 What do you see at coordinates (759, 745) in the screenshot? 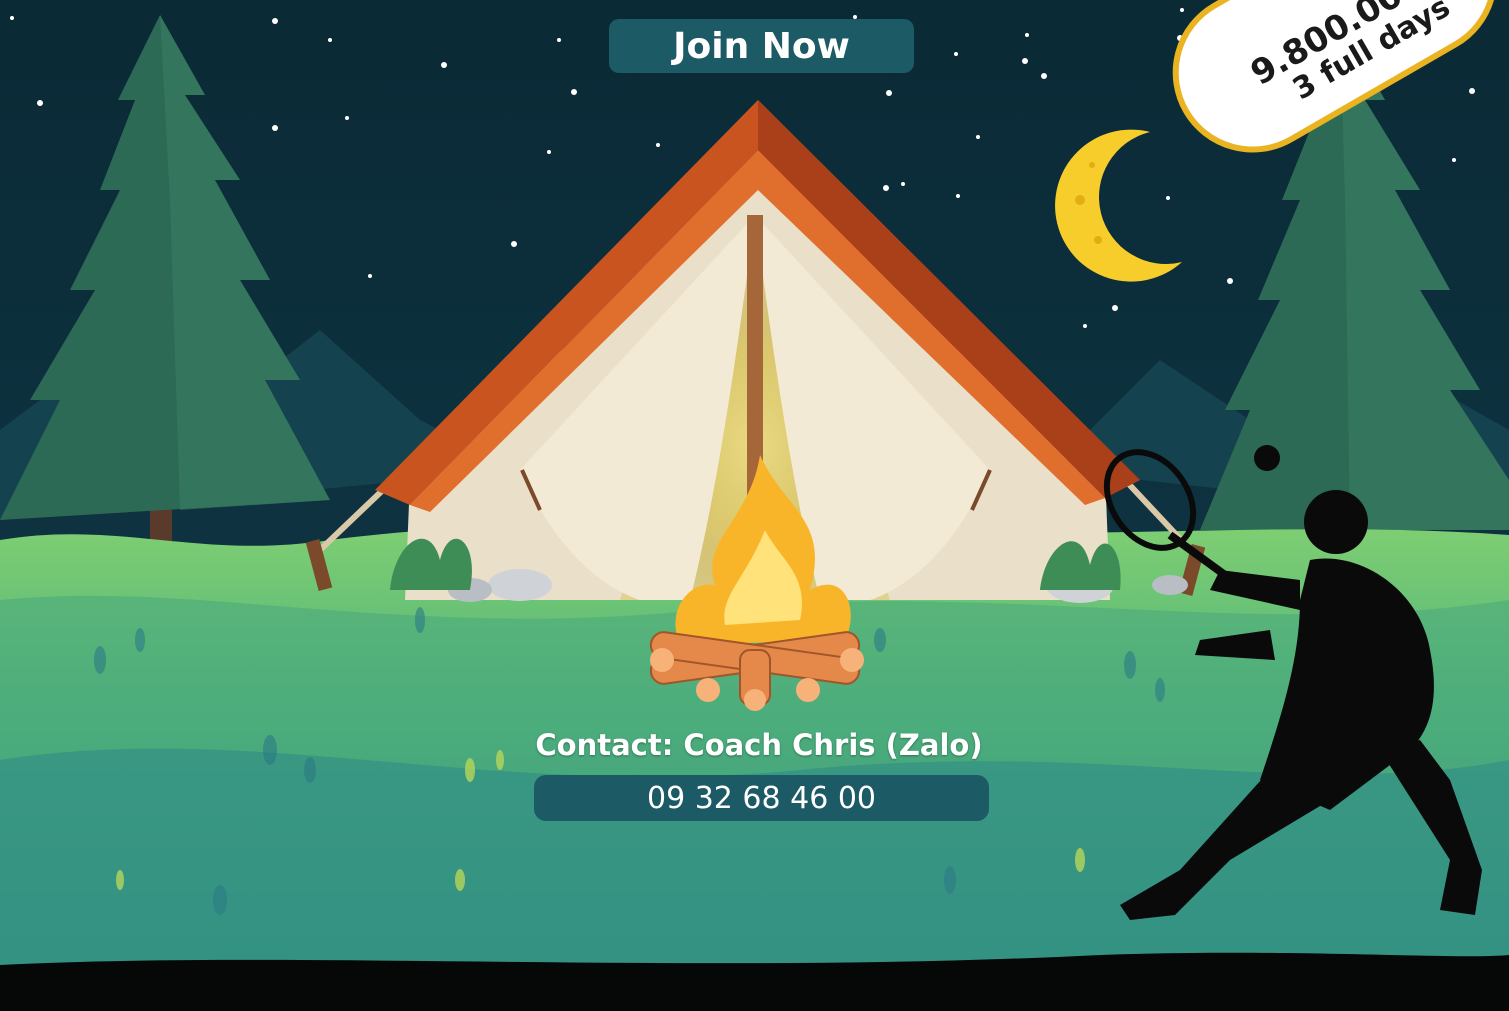
I see `contact-label: Contact: Coach Chris (Zalo)` at bounding box center [759, 745].